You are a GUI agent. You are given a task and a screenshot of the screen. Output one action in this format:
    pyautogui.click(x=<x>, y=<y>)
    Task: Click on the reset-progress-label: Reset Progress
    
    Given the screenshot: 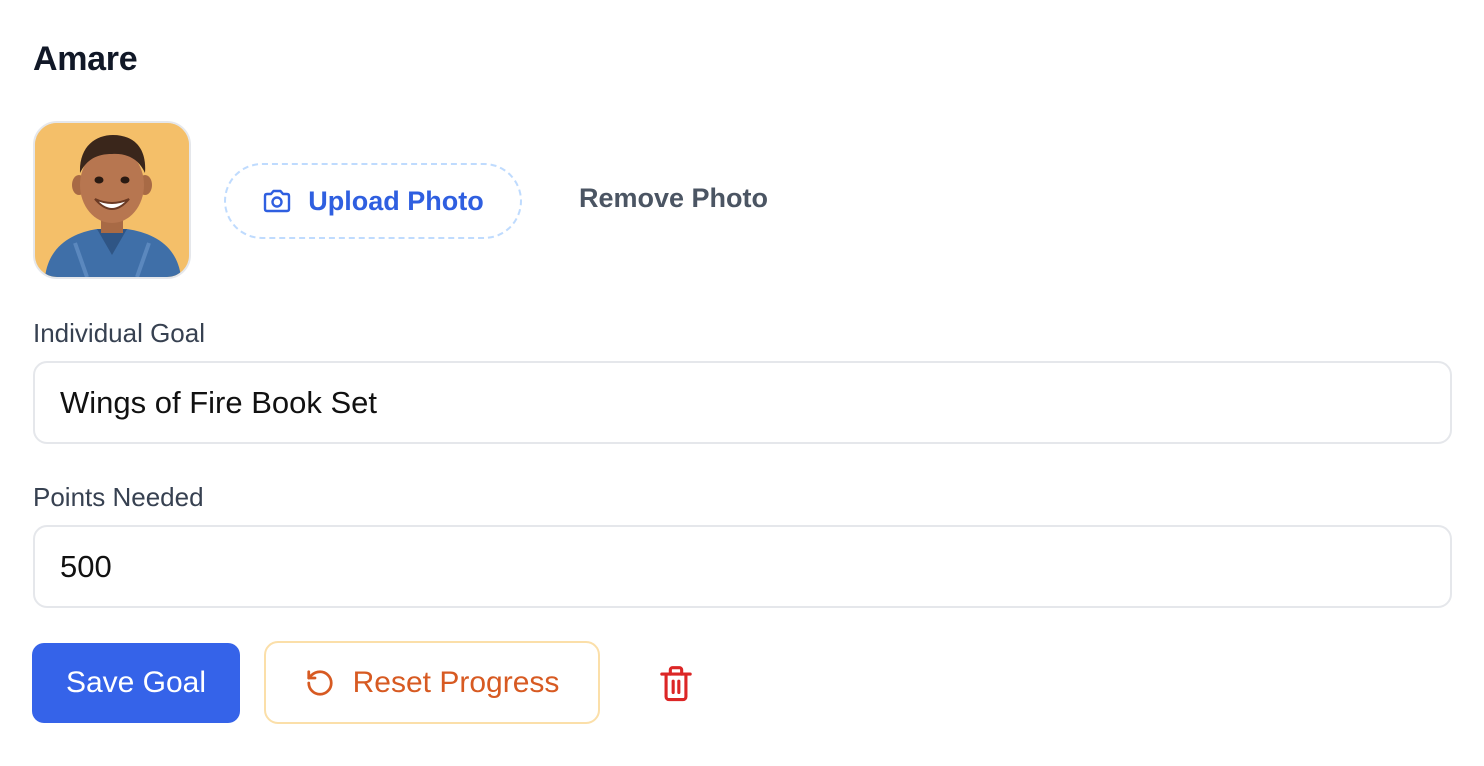 What is the action you would take?
    pyautogui.click(x=456, y=682)
    